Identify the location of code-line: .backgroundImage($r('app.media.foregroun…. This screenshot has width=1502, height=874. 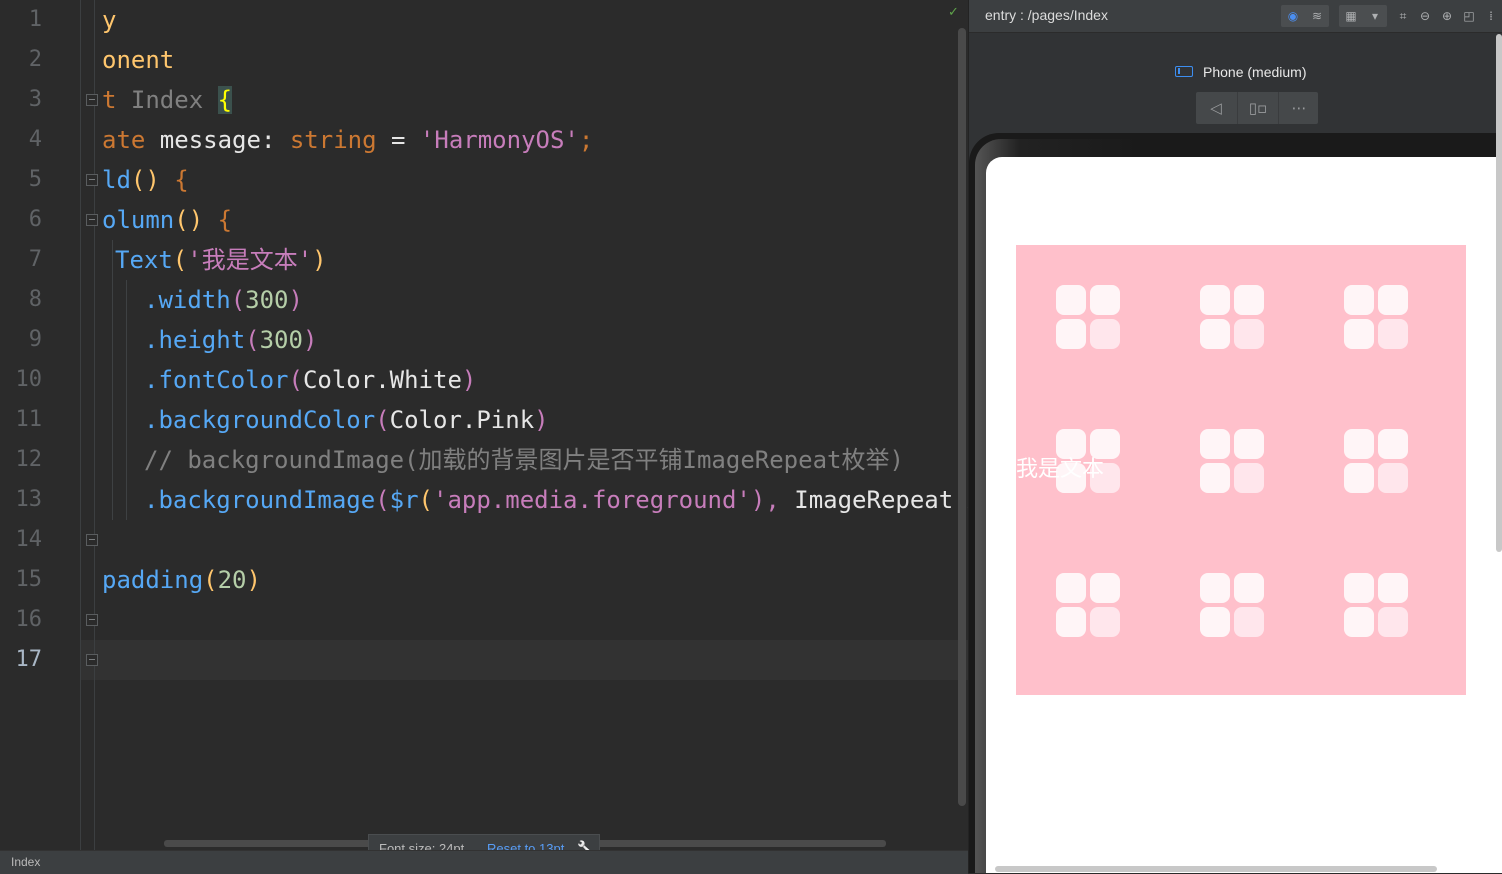
(556, 500).